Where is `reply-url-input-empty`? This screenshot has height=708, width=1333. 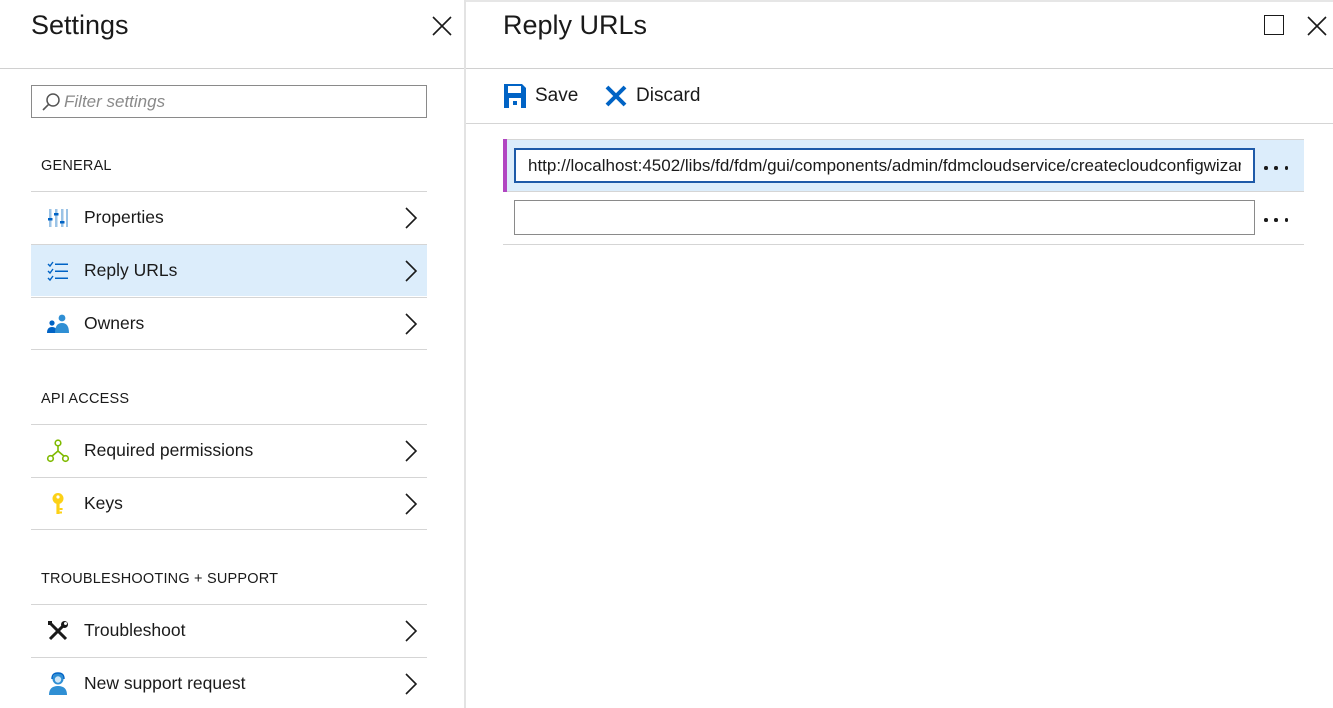
reply-url-input-empty is located at coordinates (884, 217).